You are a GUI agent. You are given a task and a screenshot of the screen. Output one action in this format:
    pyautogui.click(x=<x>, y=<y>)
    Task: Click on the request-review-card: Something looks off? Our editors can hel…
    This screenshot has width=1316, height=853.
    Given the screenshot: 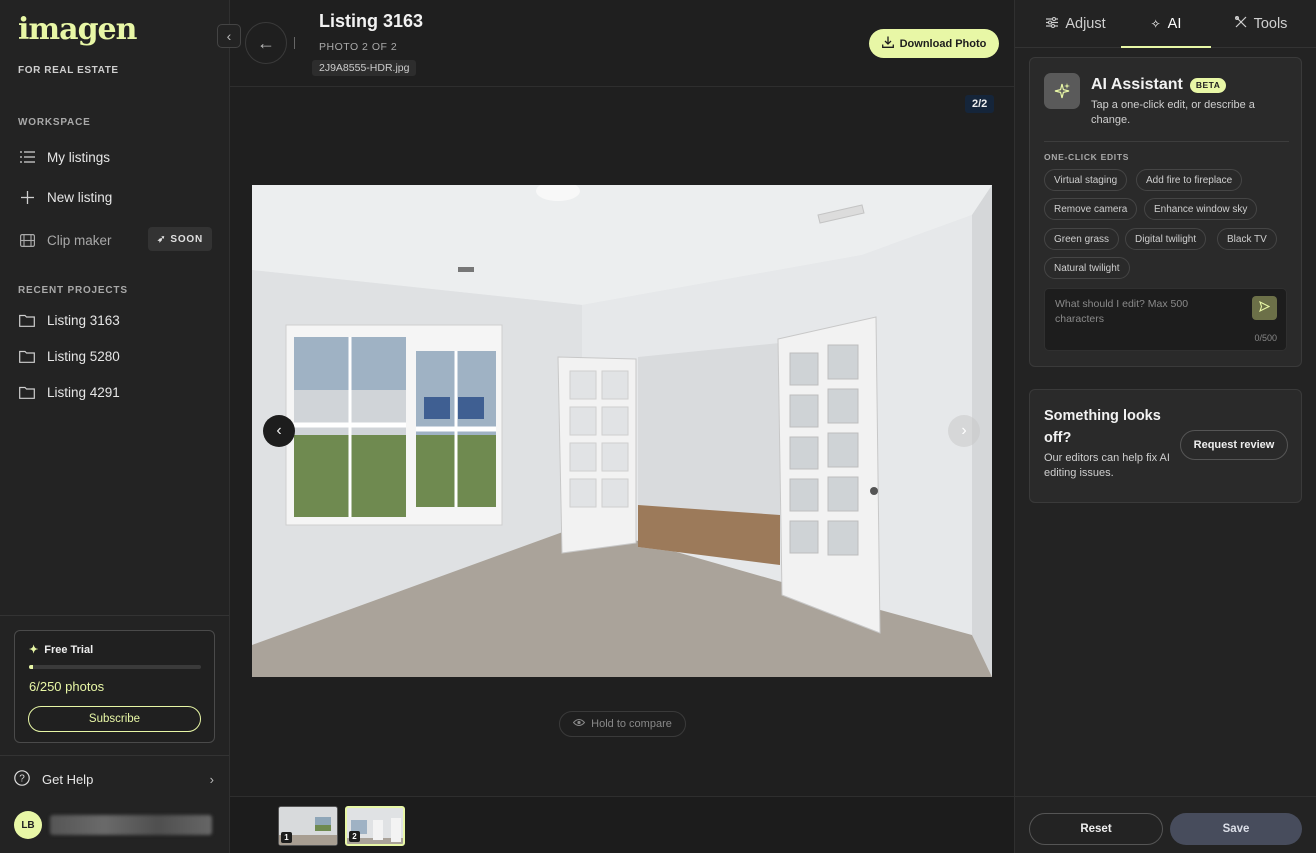 What is the action you would take?
    pyautogui.click(x=1165, y=446)
    